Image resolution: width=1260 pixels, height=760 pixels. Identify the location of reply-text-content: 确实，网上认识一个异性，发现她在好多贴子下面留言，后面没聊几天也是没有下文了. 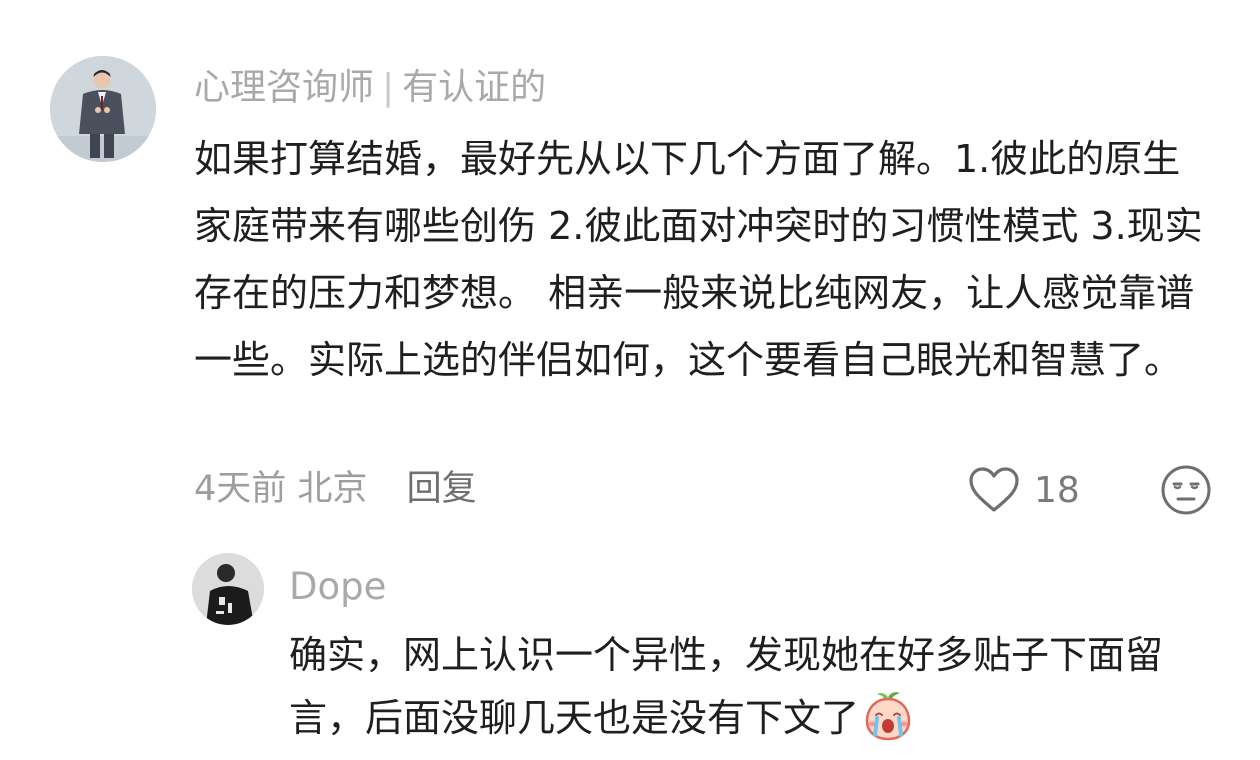
(726, 686).